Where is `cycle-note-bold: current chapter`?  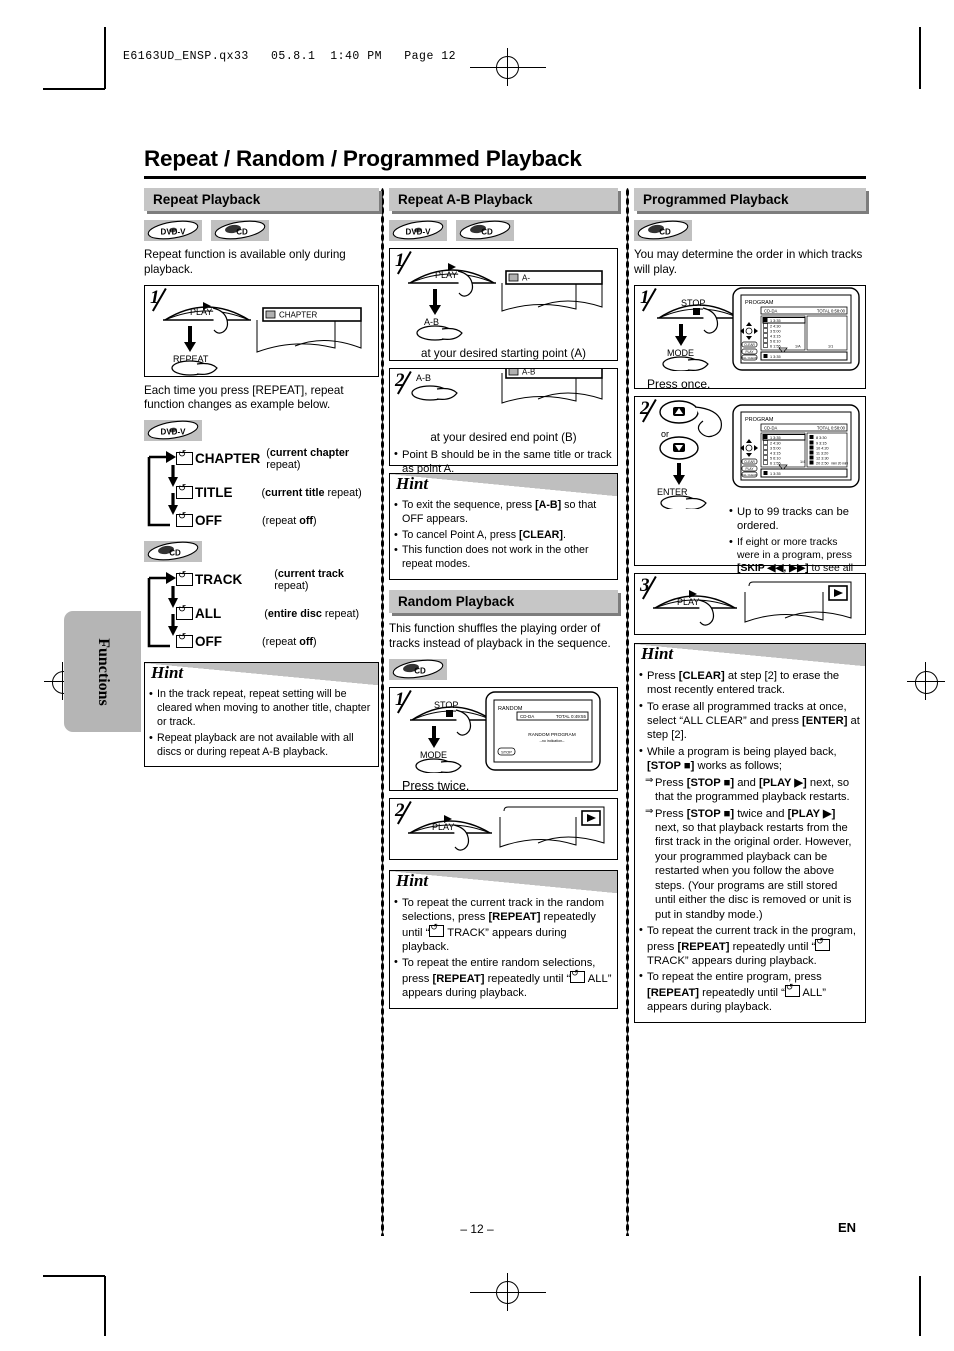 cycle-note-bold: current chapter is located at coordinates (309, 452).